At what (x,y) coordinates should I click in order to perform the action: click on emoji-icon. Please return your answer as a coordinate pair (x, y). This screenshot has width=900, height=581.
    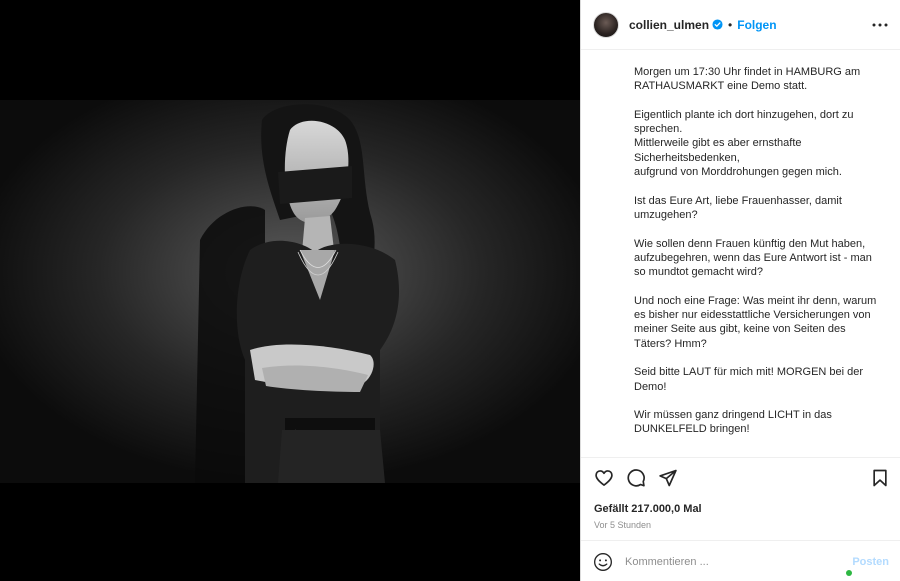
    Looking at the image, I should click on (603, 562).